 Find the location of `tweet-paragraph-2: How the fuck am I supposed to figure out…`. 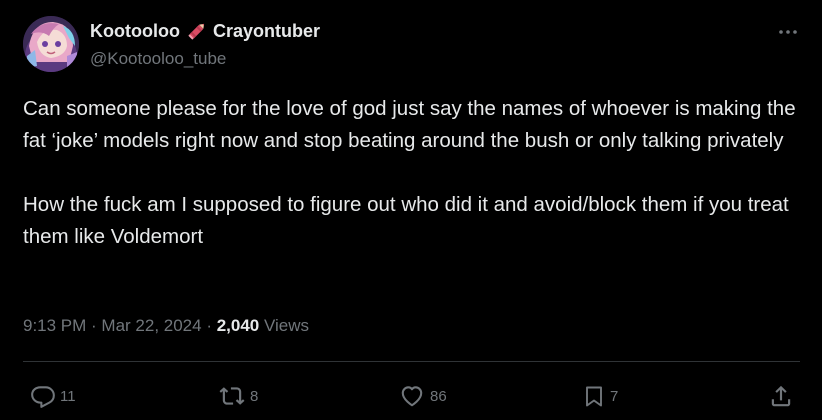

tweet-paragraph-2: How the fuck am I supposed to figure out… is located at coordinates (406, 220).